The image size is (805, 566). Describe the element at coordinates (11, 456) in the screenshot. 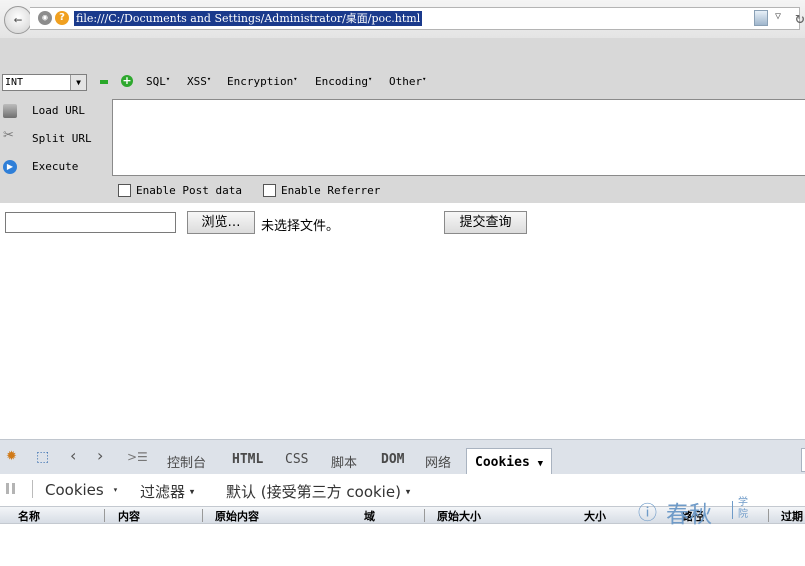

I see `firebug-icon: ✹` at that location.